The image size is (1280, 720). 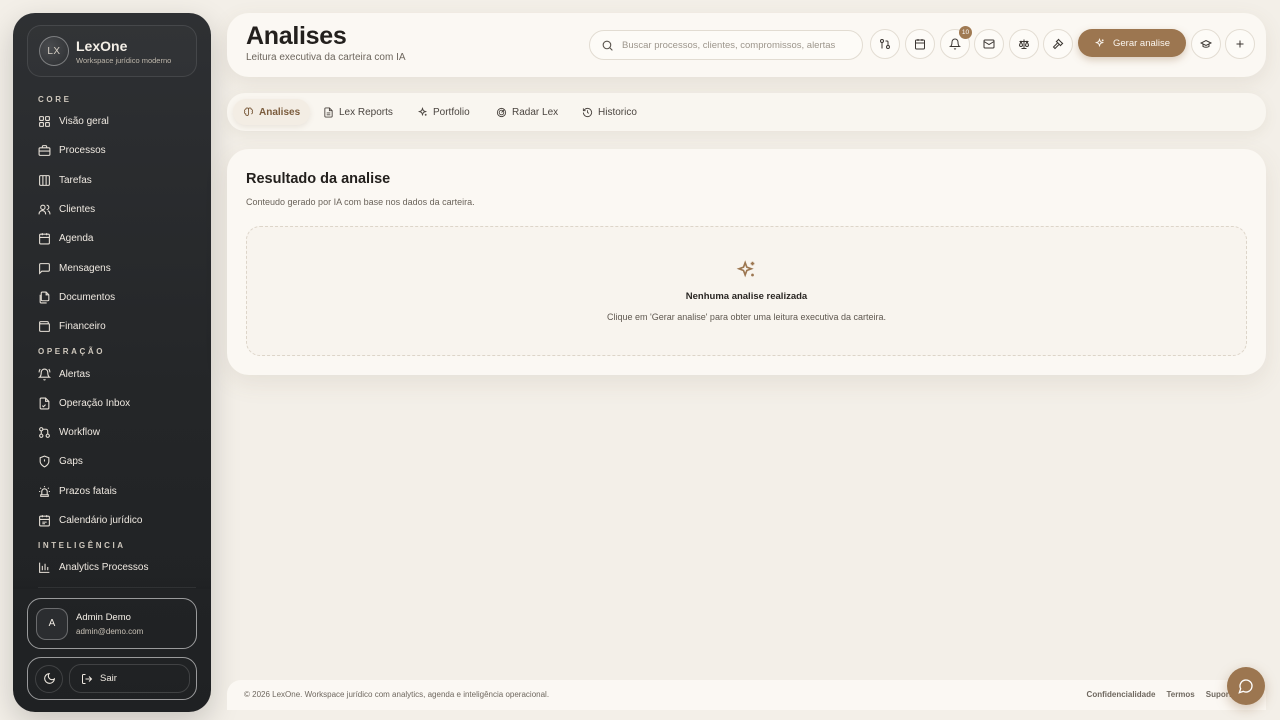 I want to click on sidebar-item-workflow: Workflow, so click(x=112, y=432).